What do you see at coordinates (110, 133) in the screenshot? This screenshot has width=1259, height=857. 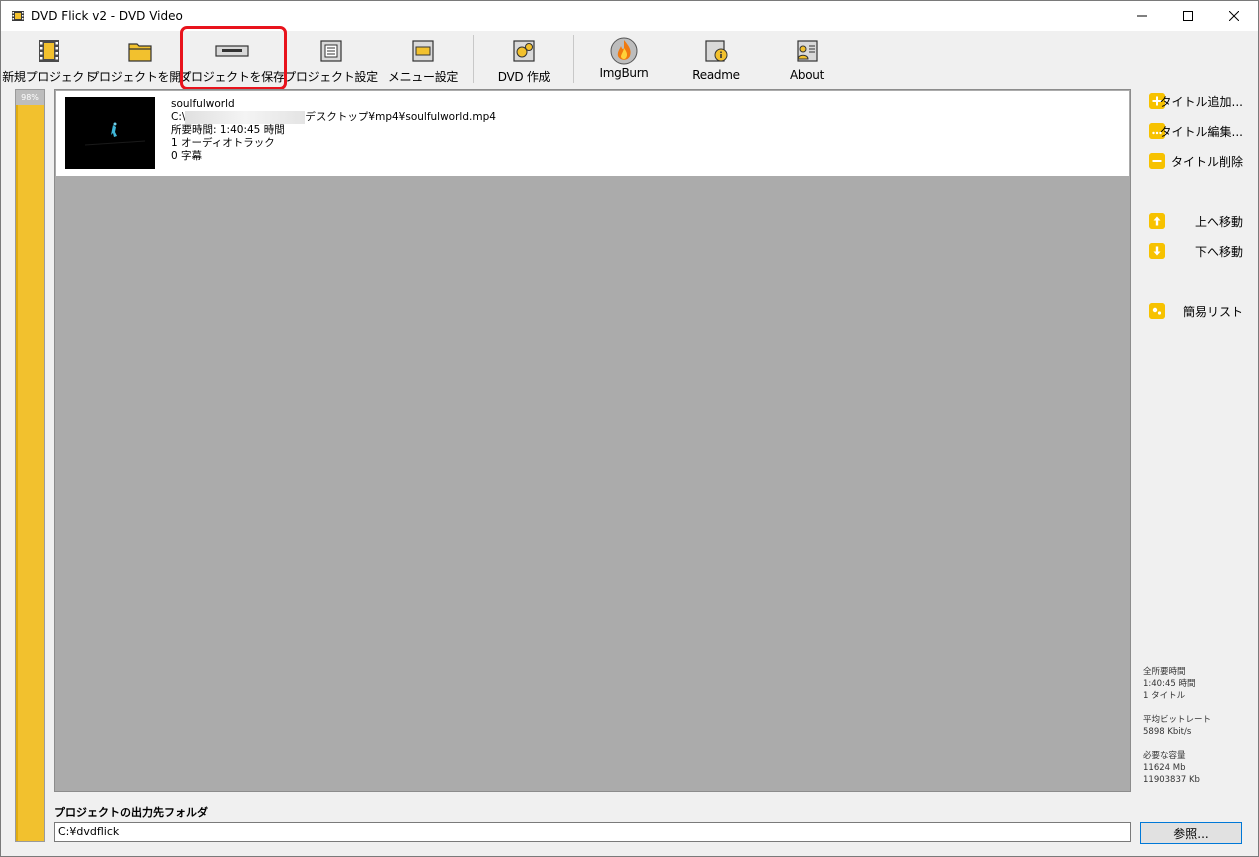 I see `video-thumbnail` at bounding box center [110, 133].